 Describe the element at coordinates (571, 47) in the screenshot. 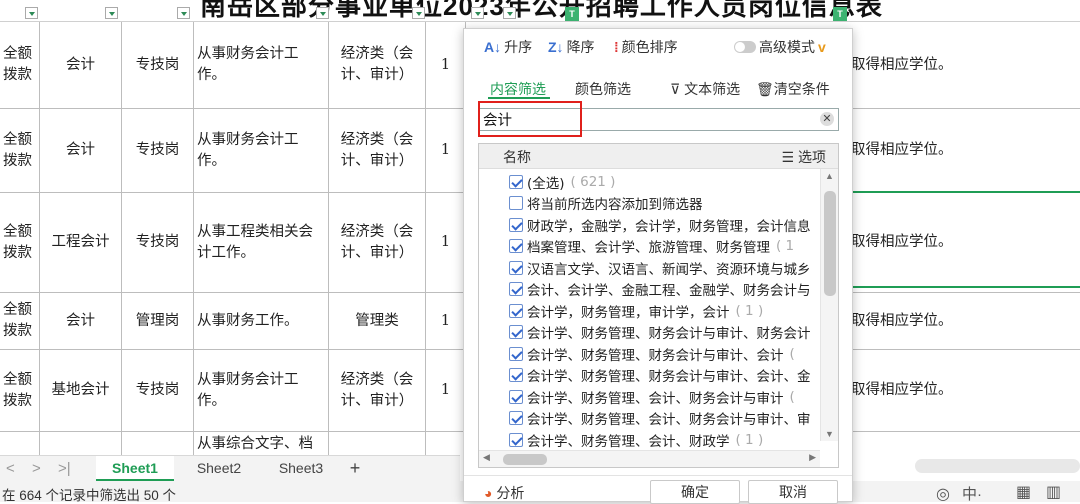

I see `sort-descending-button: Z↓ 降序` at that location.